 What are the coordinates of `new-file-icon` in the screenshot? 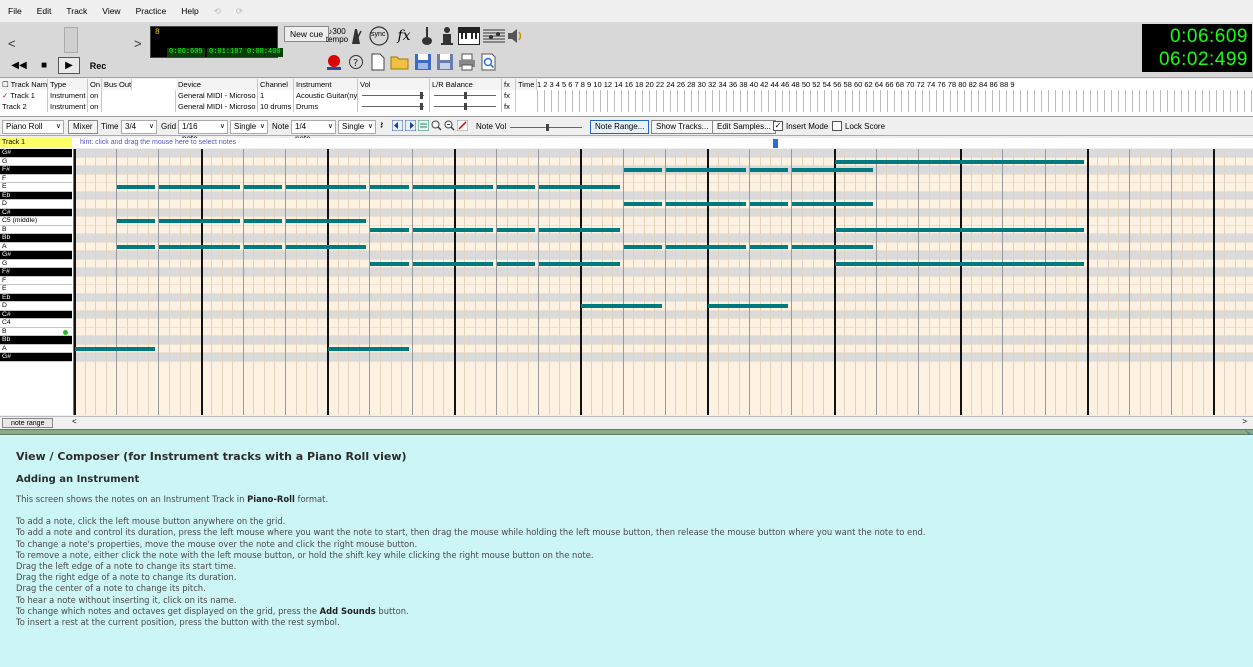 It's located at (378, 62).